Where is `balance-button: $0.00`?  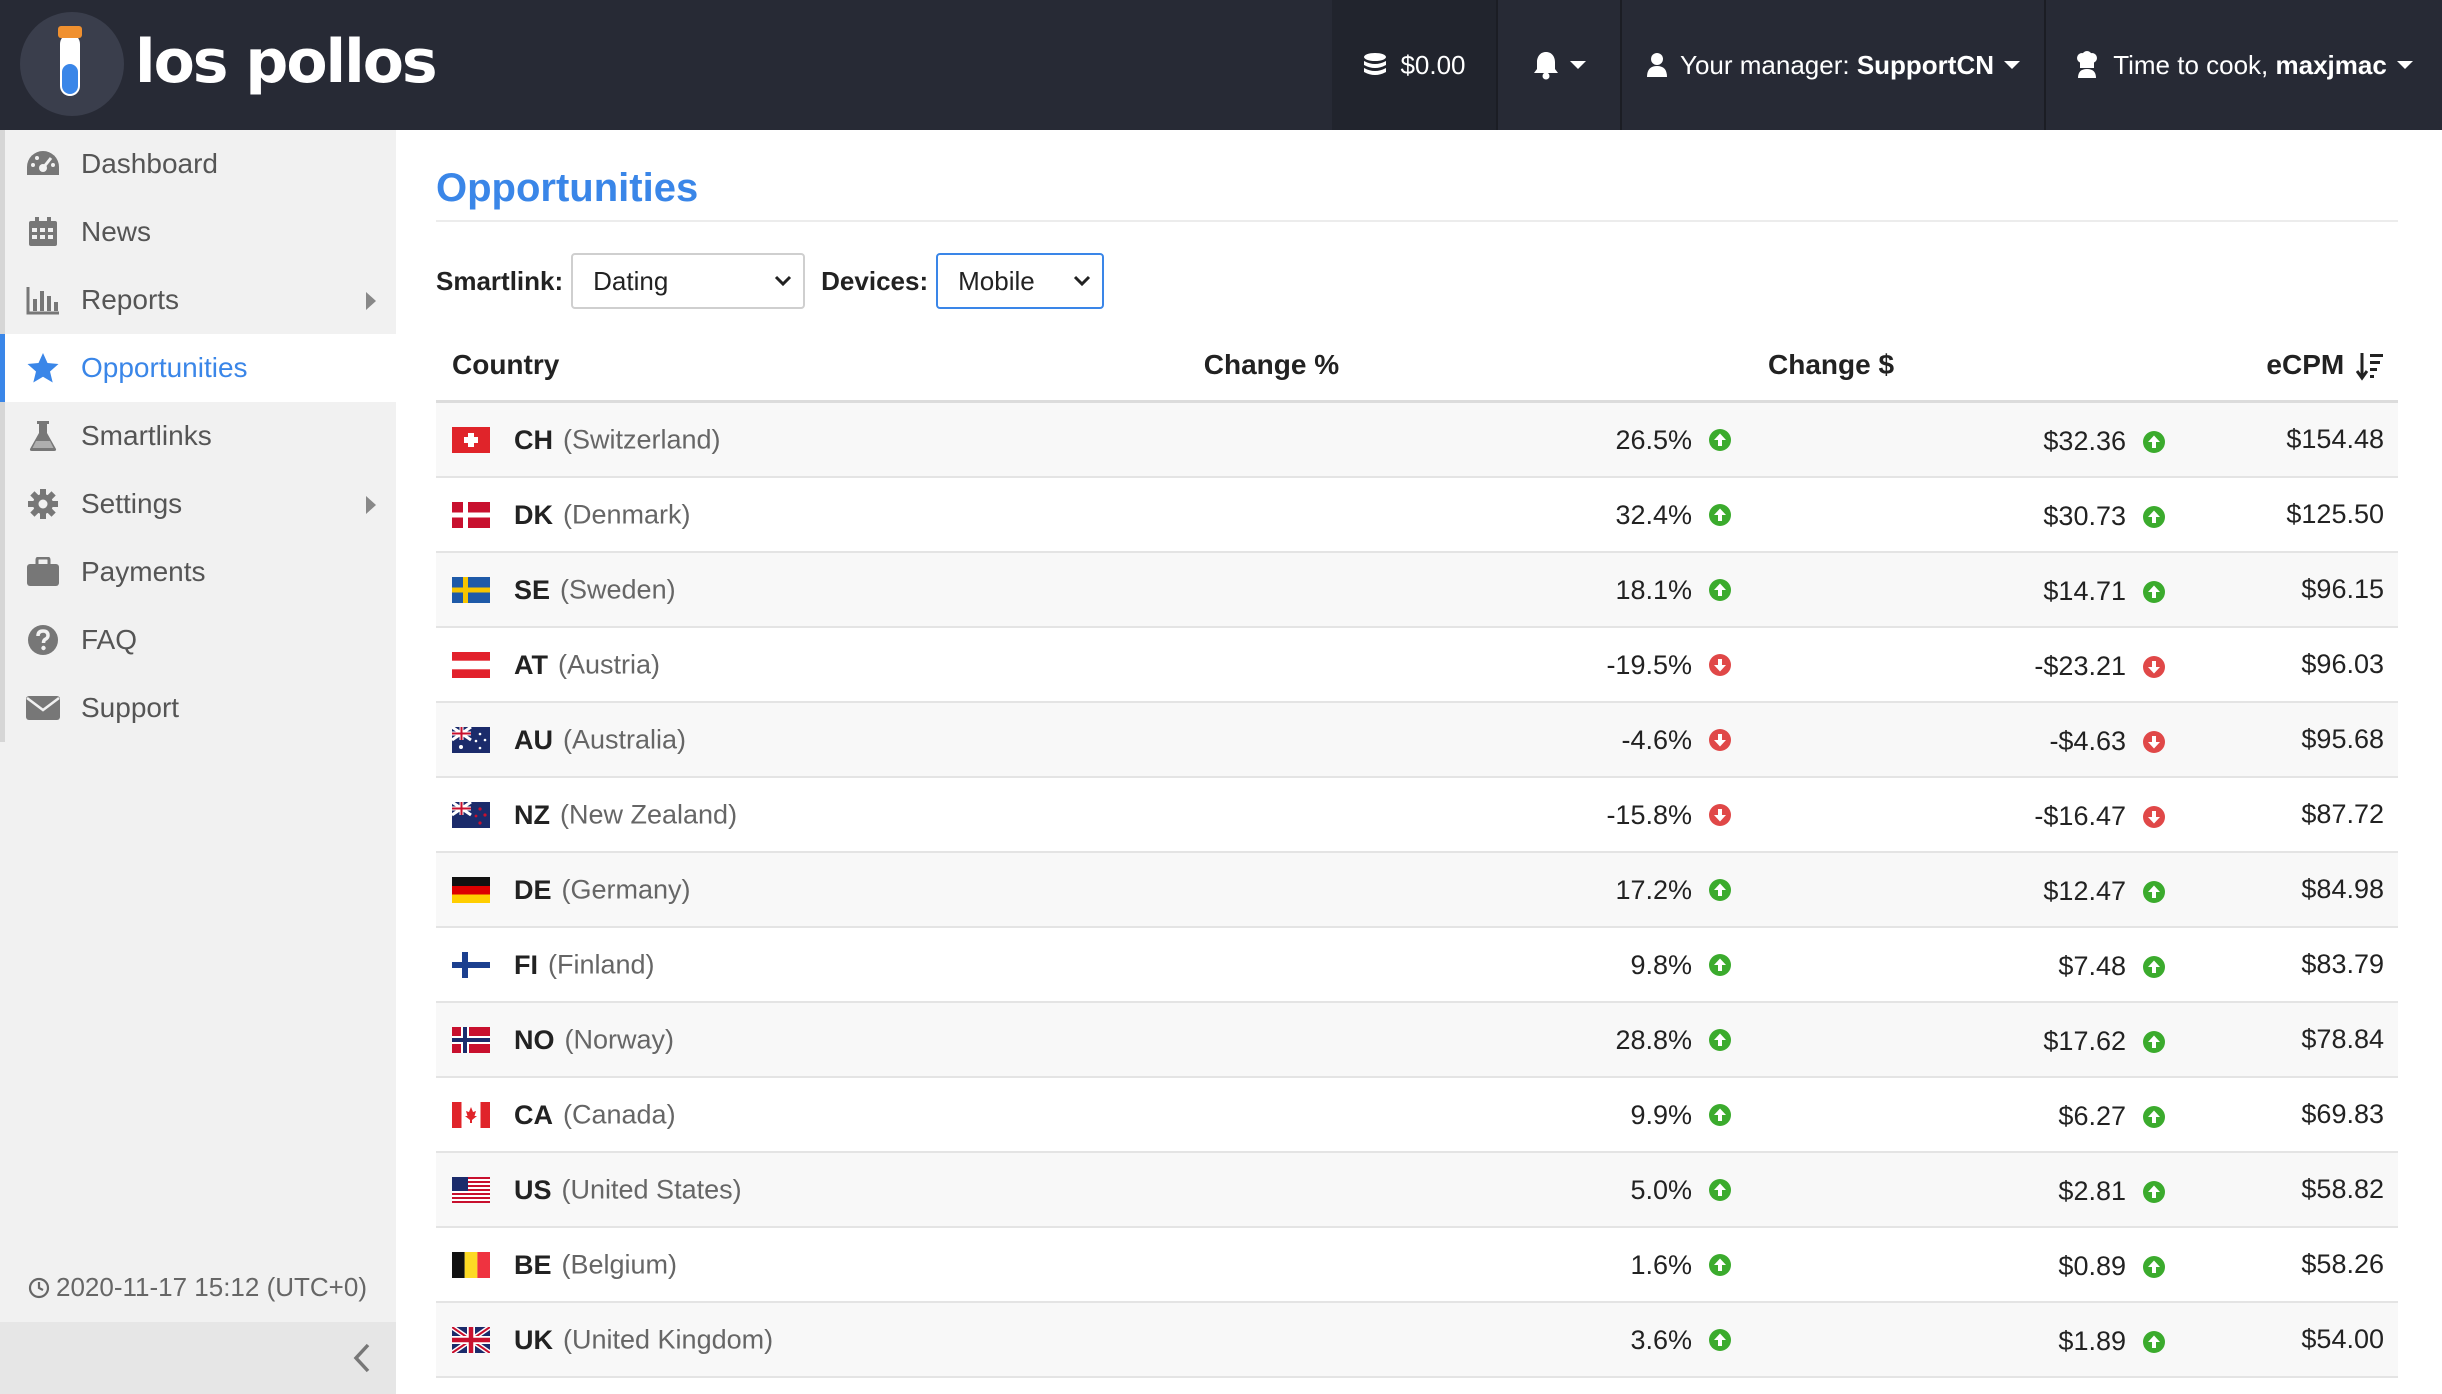
balance-button: $0.00 is located at coordinates (1414, 65).